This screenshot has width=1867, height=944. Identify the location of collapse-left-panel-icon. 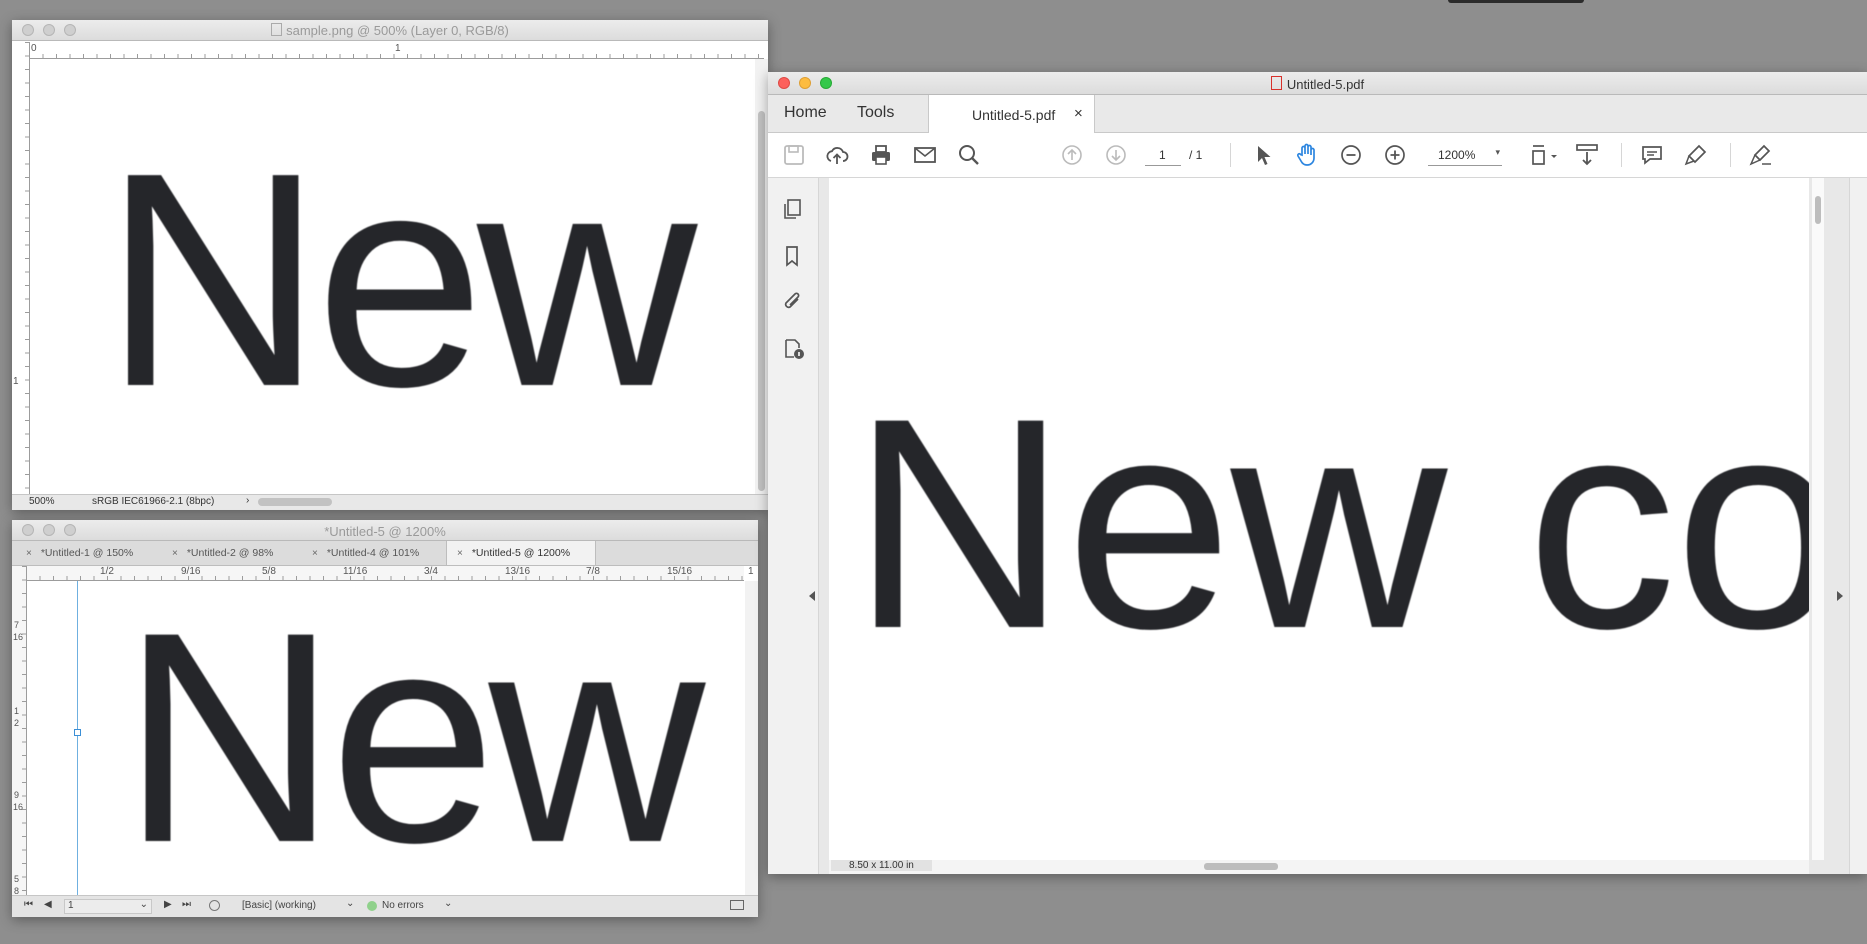
(812, 596).